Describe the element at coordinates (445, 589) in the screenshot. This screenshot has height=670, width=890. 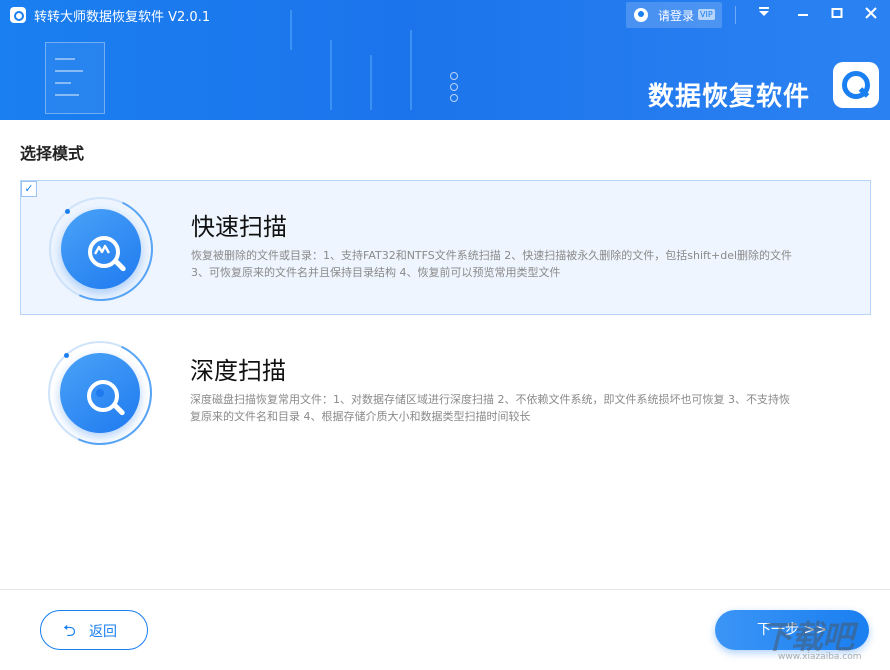
I see `footer-divider` at that location.